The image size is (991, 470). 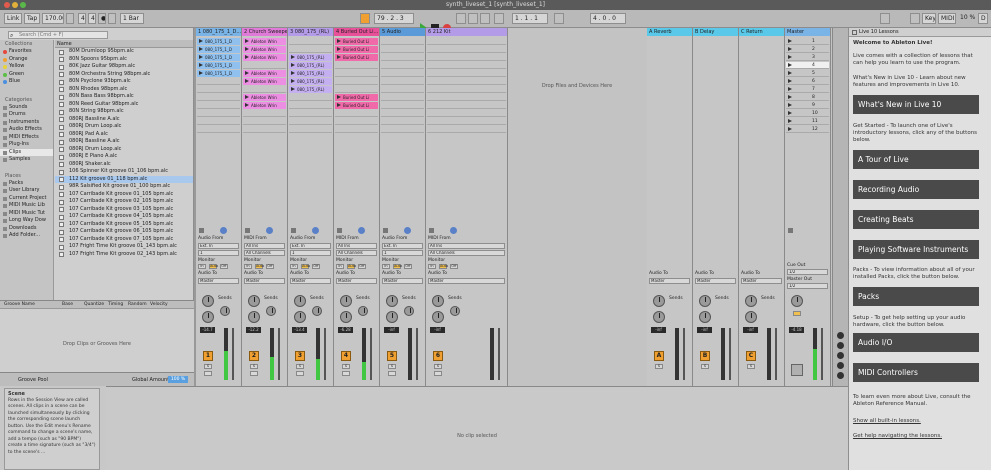 I want to click on track-activator-button: 2, so click(x=254, y=356).